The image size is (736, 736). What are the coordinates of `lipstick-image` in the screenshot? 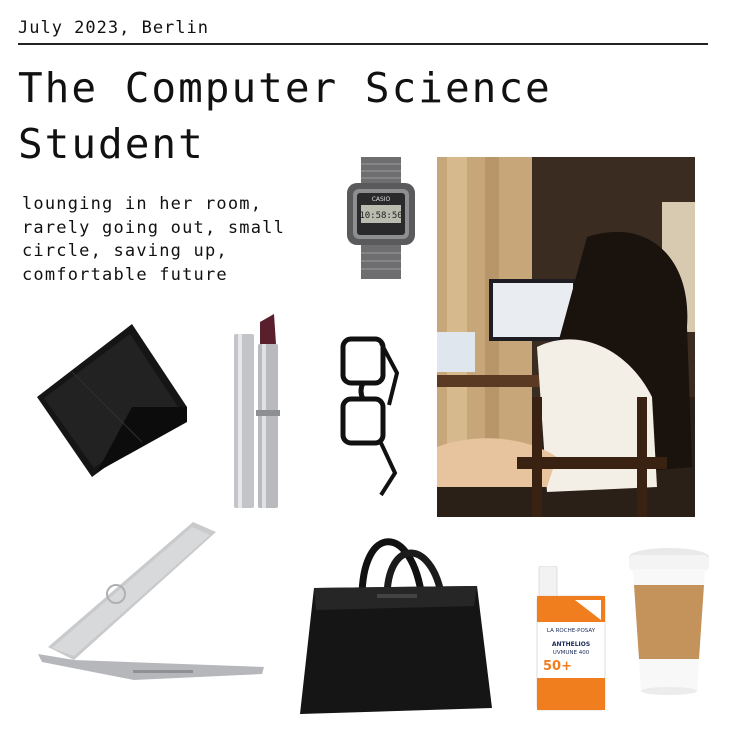 It's located at (257, 412).